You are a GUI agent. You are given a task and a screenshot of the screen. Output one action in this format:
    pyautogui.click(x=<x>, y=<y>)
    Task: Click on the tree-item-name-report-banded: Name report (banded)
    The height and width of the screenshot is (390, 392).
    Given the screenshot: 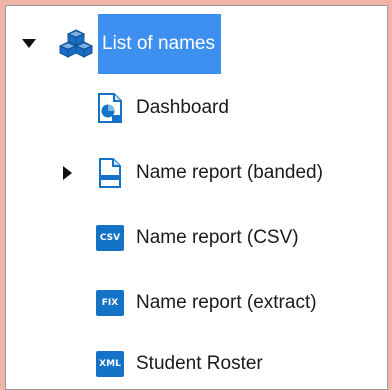 What is the action you would take?
    pyautogui.click(x=208, y=173)
    